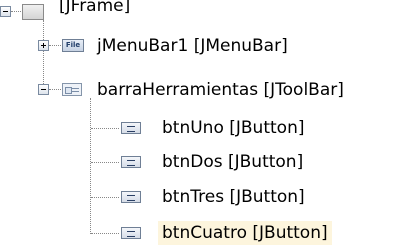 The width and height of the screenshot is (413, 246). Describe the element at coordinates (94, 9) in the screenshot. I see `tree-node-jframe: [JFrame]` at that location.